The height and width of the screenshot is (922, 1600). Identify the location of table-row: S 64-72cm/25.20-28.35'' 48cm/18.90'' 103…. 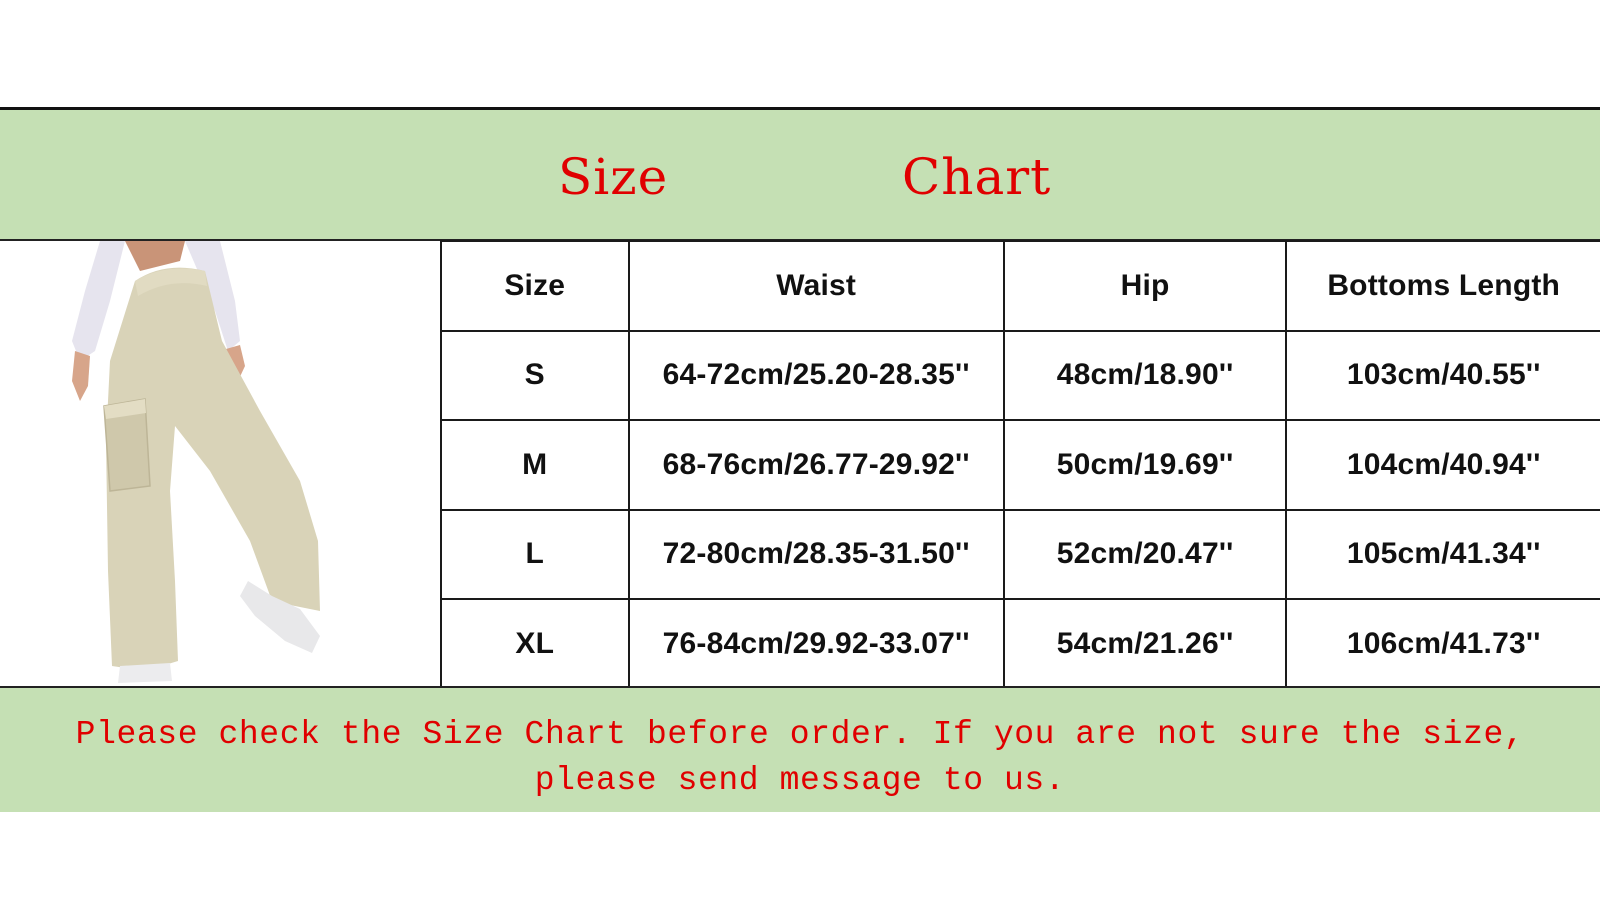
(1020, 375).